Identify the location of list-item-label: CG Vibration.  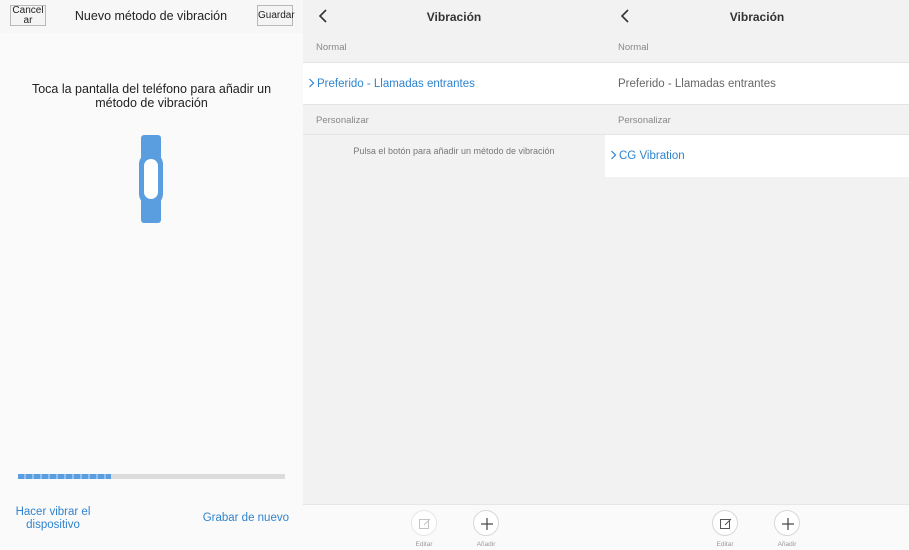
(652, 156).